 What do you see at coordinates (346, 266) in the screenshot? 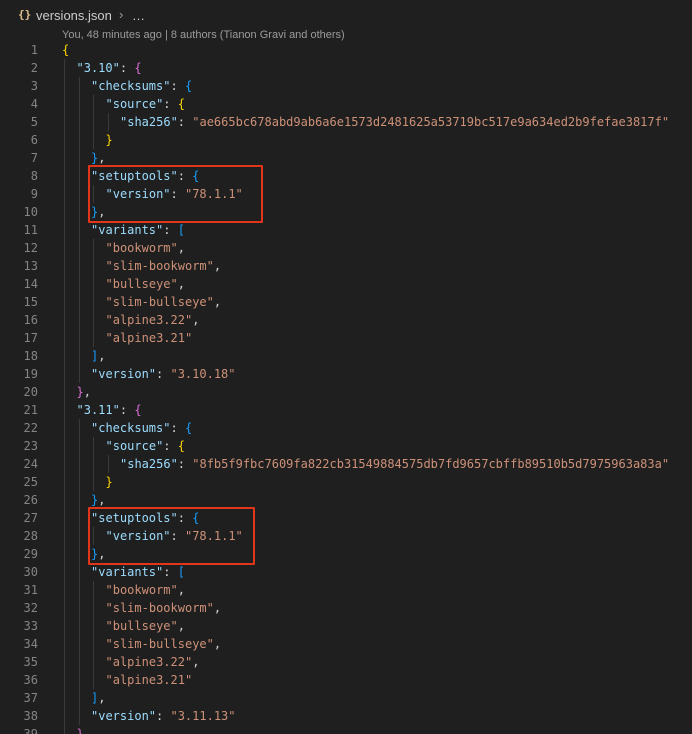
I see `code-line: 13 "slim-bookworm",` at bounding box center [346, 266].